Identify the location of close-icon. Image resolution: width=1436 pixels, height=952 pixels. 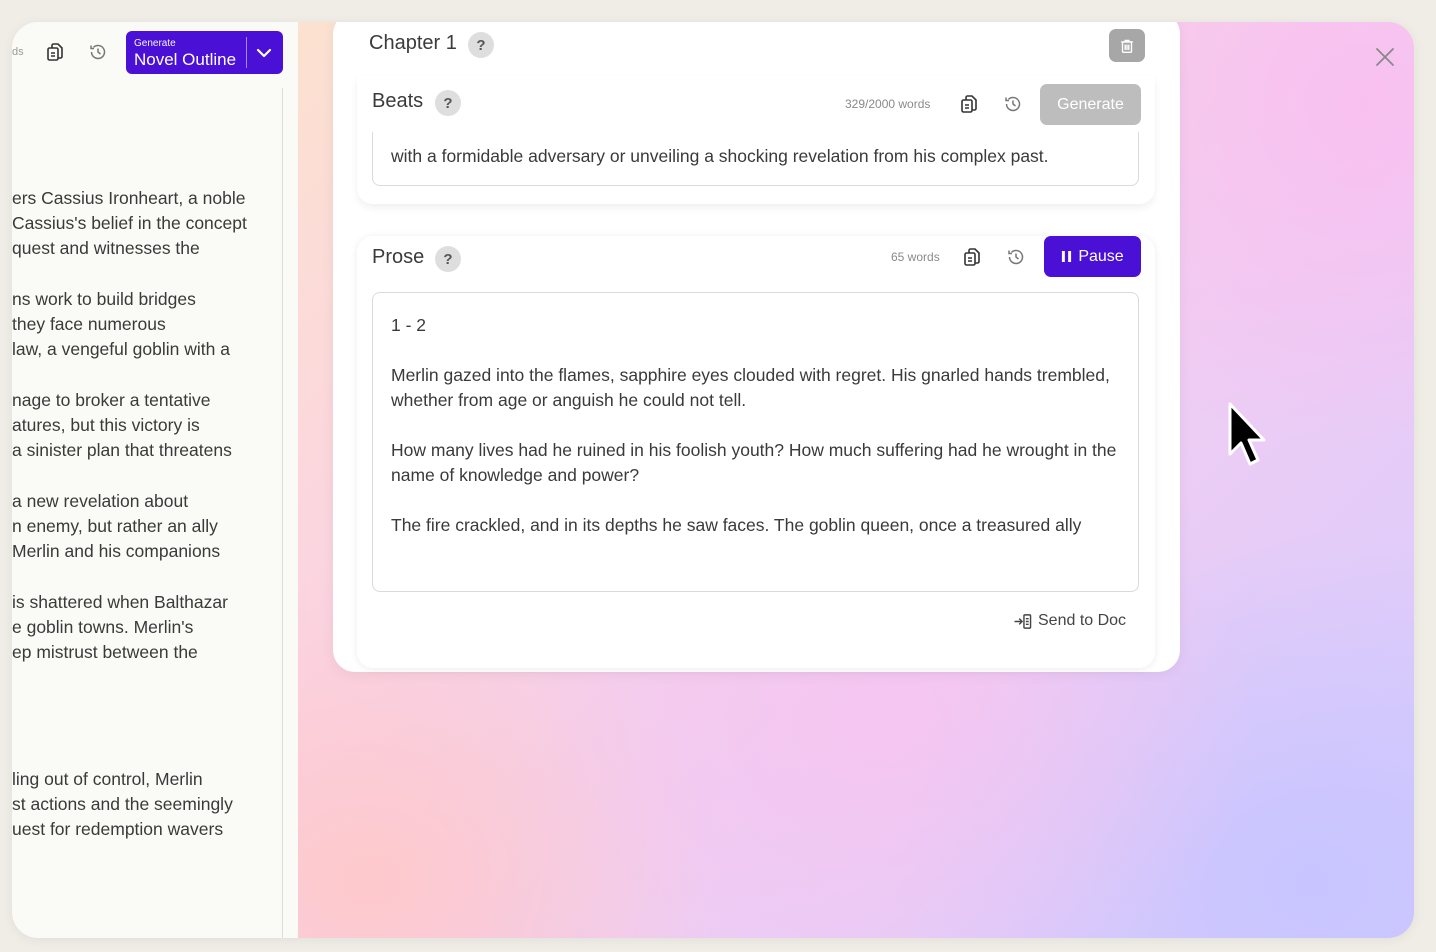
(1385, 57).